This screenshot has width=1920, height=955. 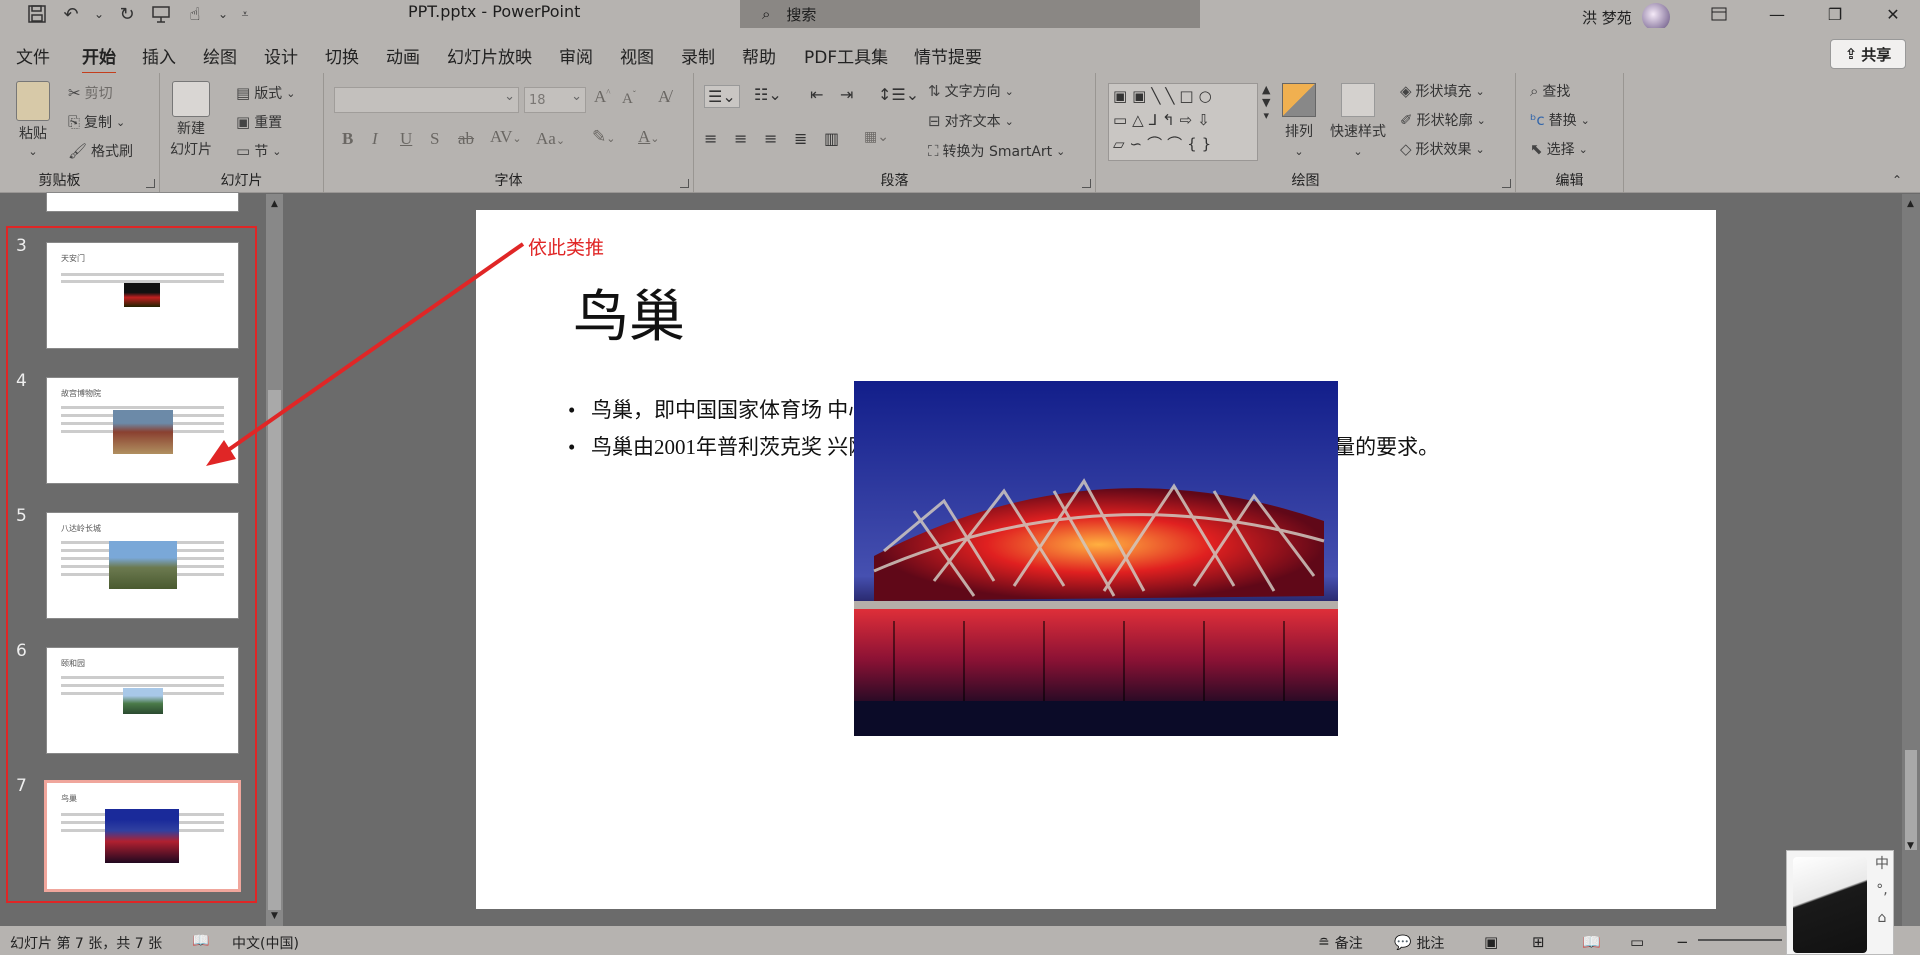 I want to click on ime-punct-button: °,, so click(x=1882, y=890).